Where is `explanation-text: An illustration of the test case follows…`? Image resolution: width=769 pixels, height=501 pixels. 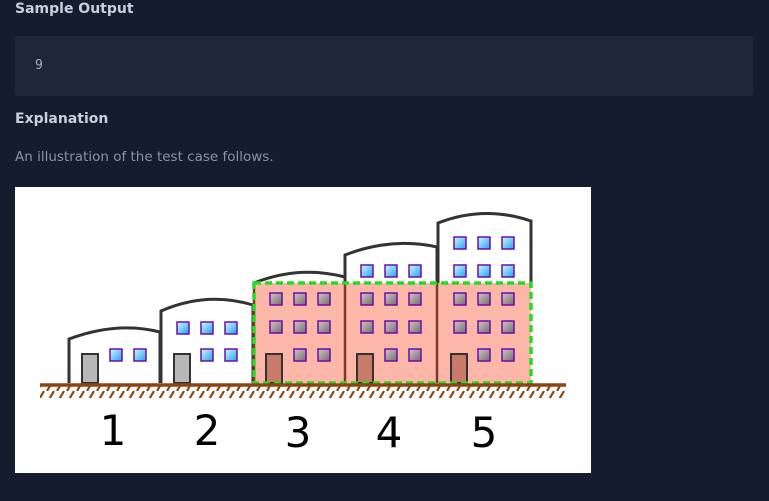
explanation-text: An illustration of the test case follows… is located at coordinates (144, 157).